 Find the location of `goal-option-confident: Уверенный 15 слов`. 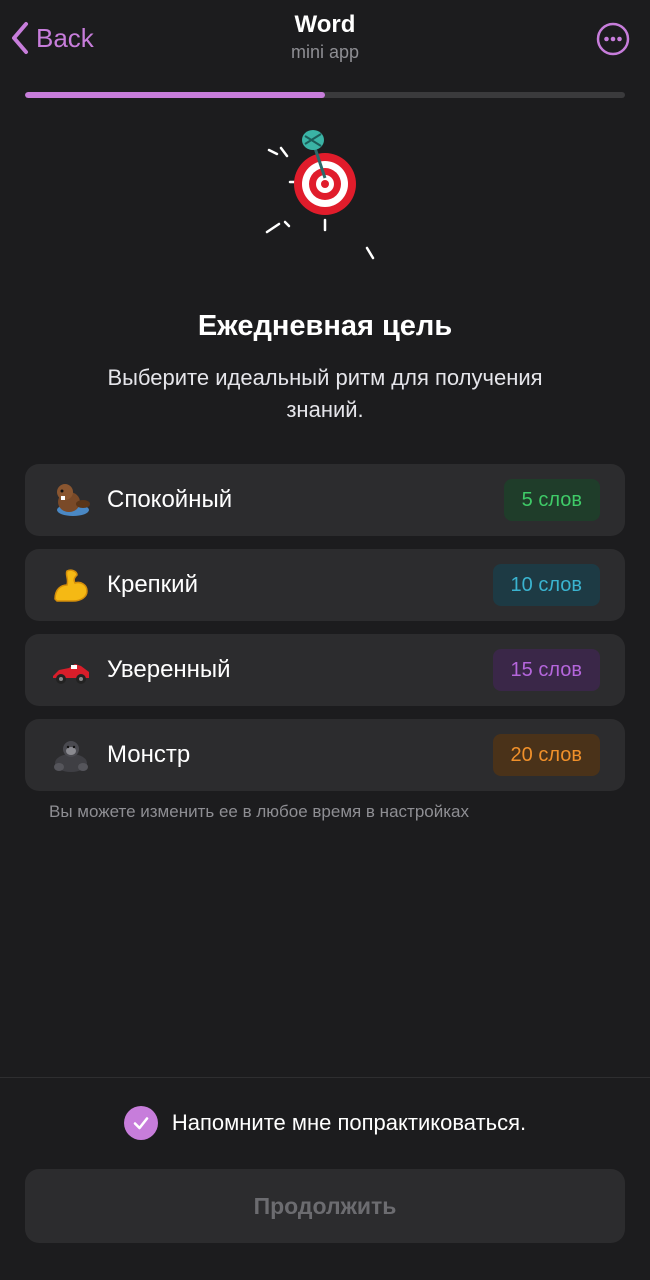

goal-option-confident: Уверенный 15 слов is located at coordinates (325, 670).